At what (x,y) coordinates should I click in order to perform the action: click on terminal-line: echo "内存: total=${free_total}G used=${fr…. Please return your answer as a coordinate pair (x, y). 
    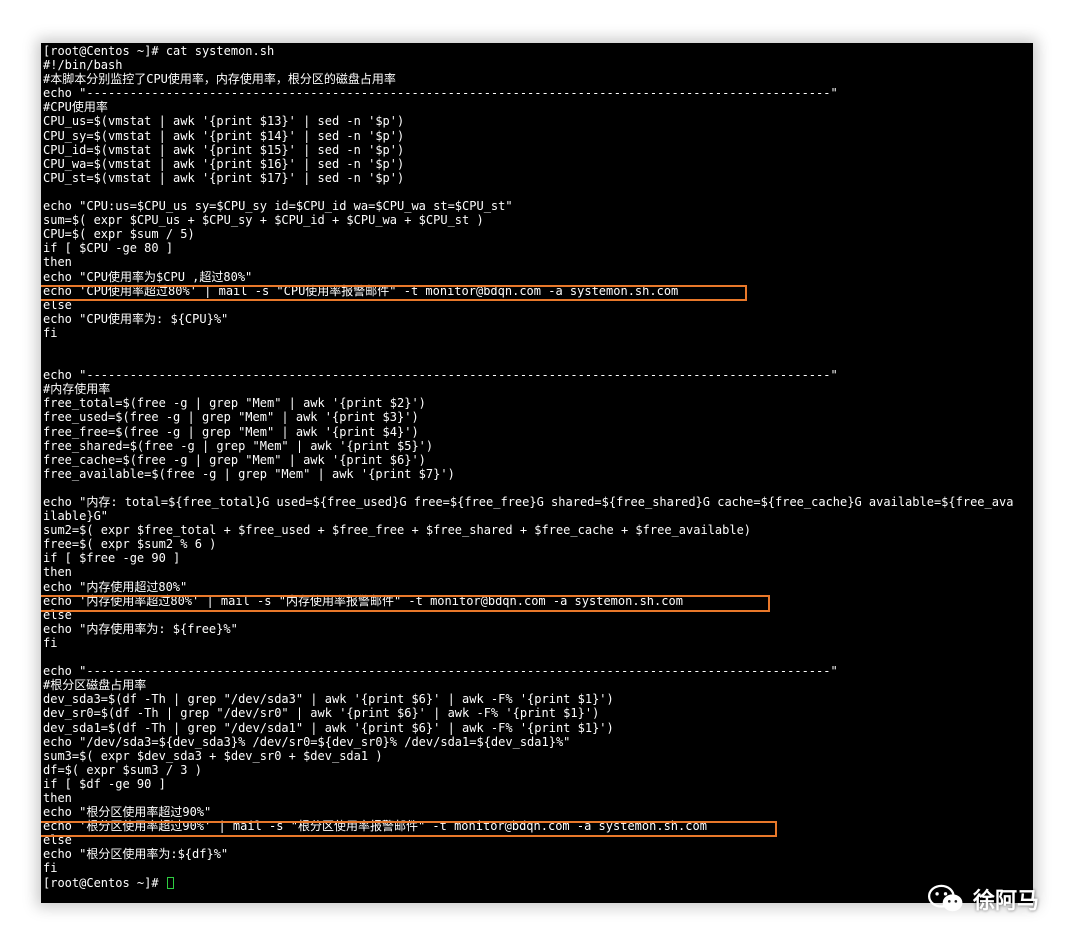
    Looking at the image, I should click on (528, 502).